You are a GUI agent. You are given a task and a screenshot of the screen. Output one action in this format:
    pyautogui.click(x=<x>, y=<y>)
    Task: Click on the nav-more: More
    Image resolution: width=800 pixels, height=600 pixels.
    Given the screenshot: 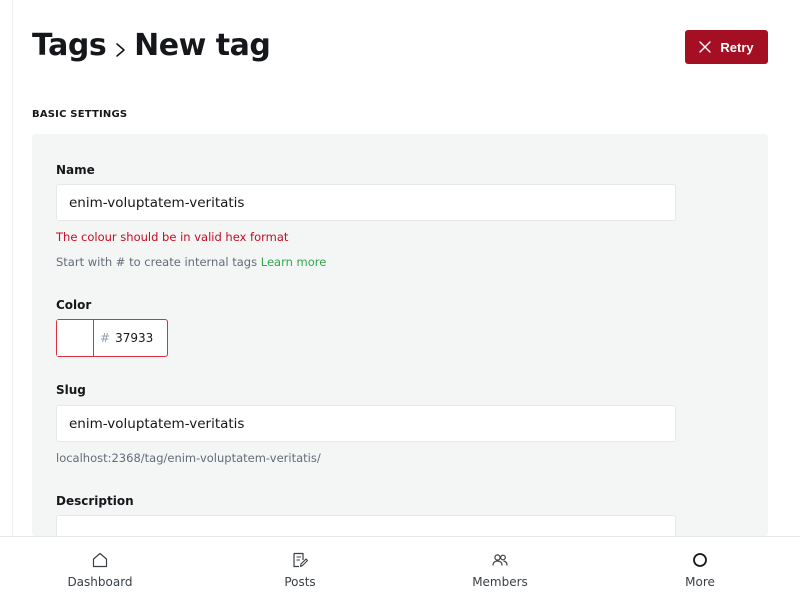 What is the action you would take?
    pyautogui.click(x=700, y=568)
    